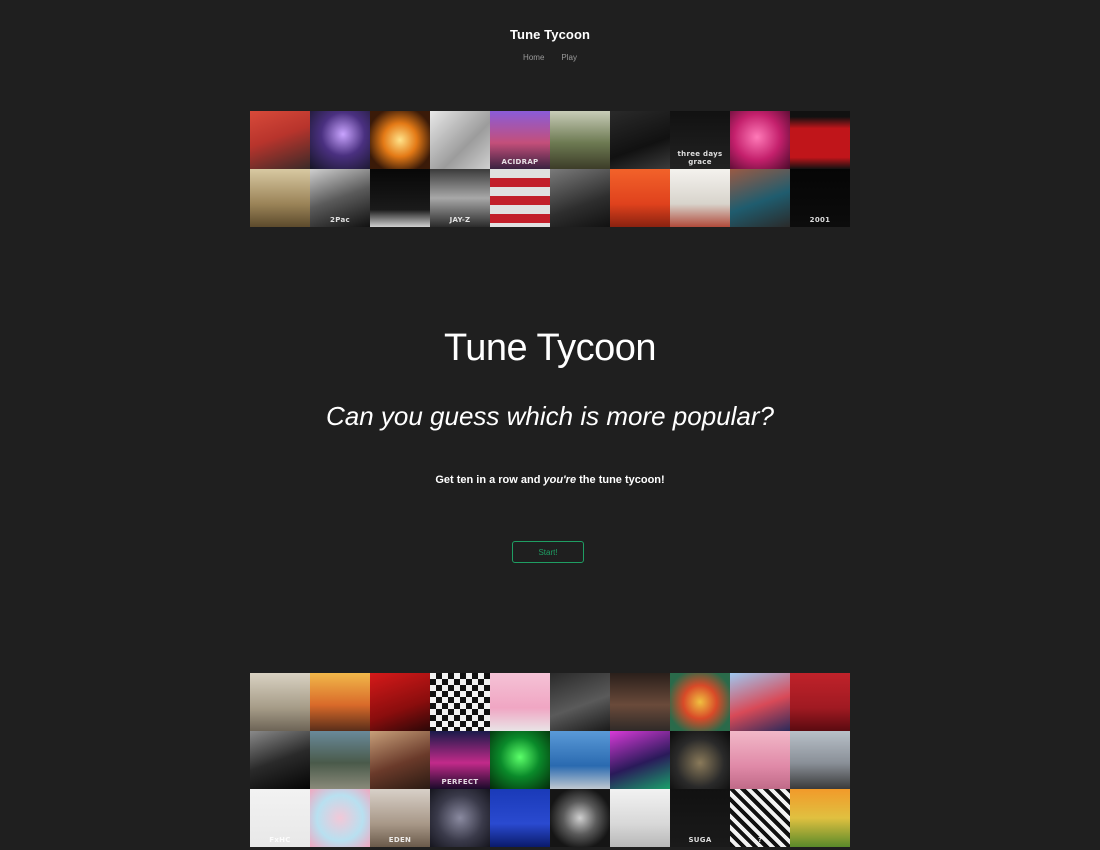  What do you see at coordinates (820, 140) in the screenshot?
I see `cover-red-framed` at bounding box center [820, 140].